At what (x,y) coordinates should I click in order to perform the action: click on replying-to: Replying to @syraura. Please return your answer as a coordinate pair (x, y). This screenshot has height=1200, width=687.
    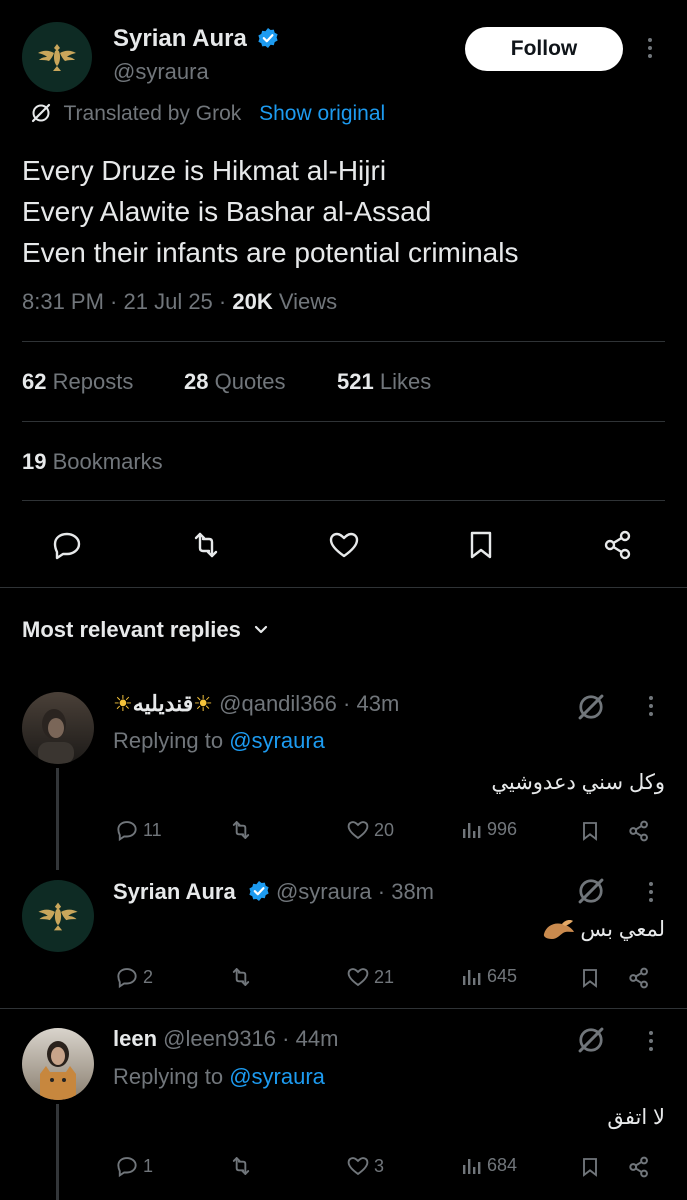
    Looking at the image, I should click on (219, 741).